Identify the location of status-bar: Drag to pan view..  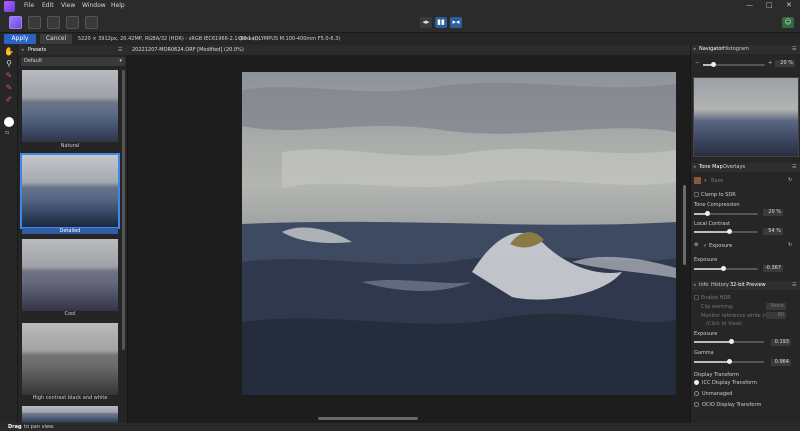
(400, 427).